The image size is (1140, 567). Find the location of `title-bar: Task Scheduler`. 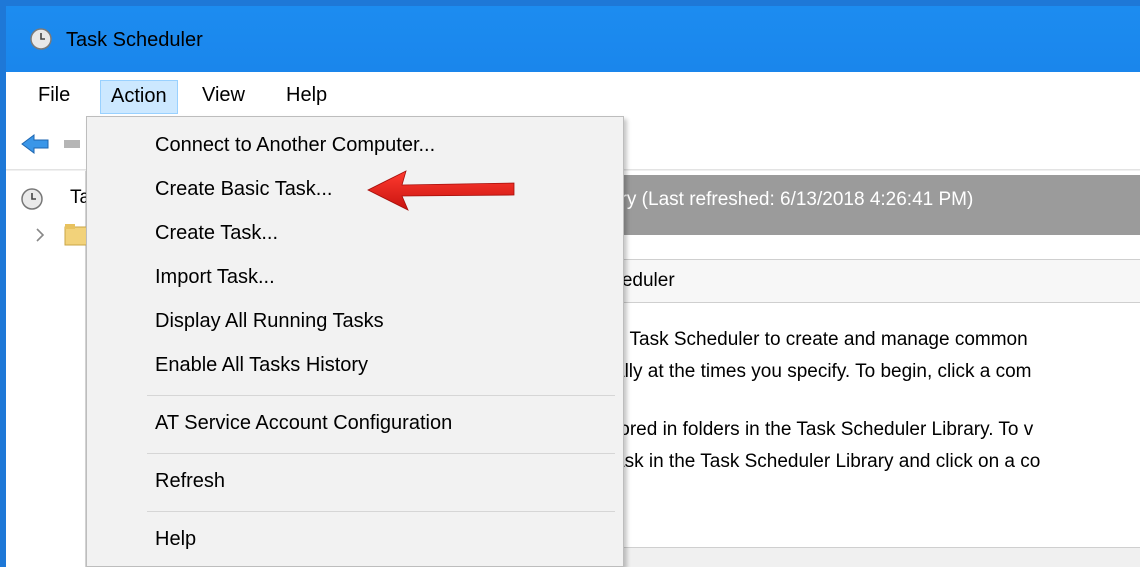

title-bar: Task Scheduler is located at coordinates (573, 39).